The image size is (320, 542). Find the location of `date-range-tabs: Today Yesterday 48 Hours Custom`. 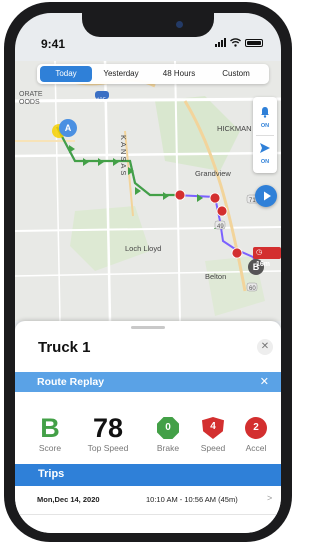

date-range-tabs: Today Yesterday 48 Hours Custom is located at coordinates (153, 74).